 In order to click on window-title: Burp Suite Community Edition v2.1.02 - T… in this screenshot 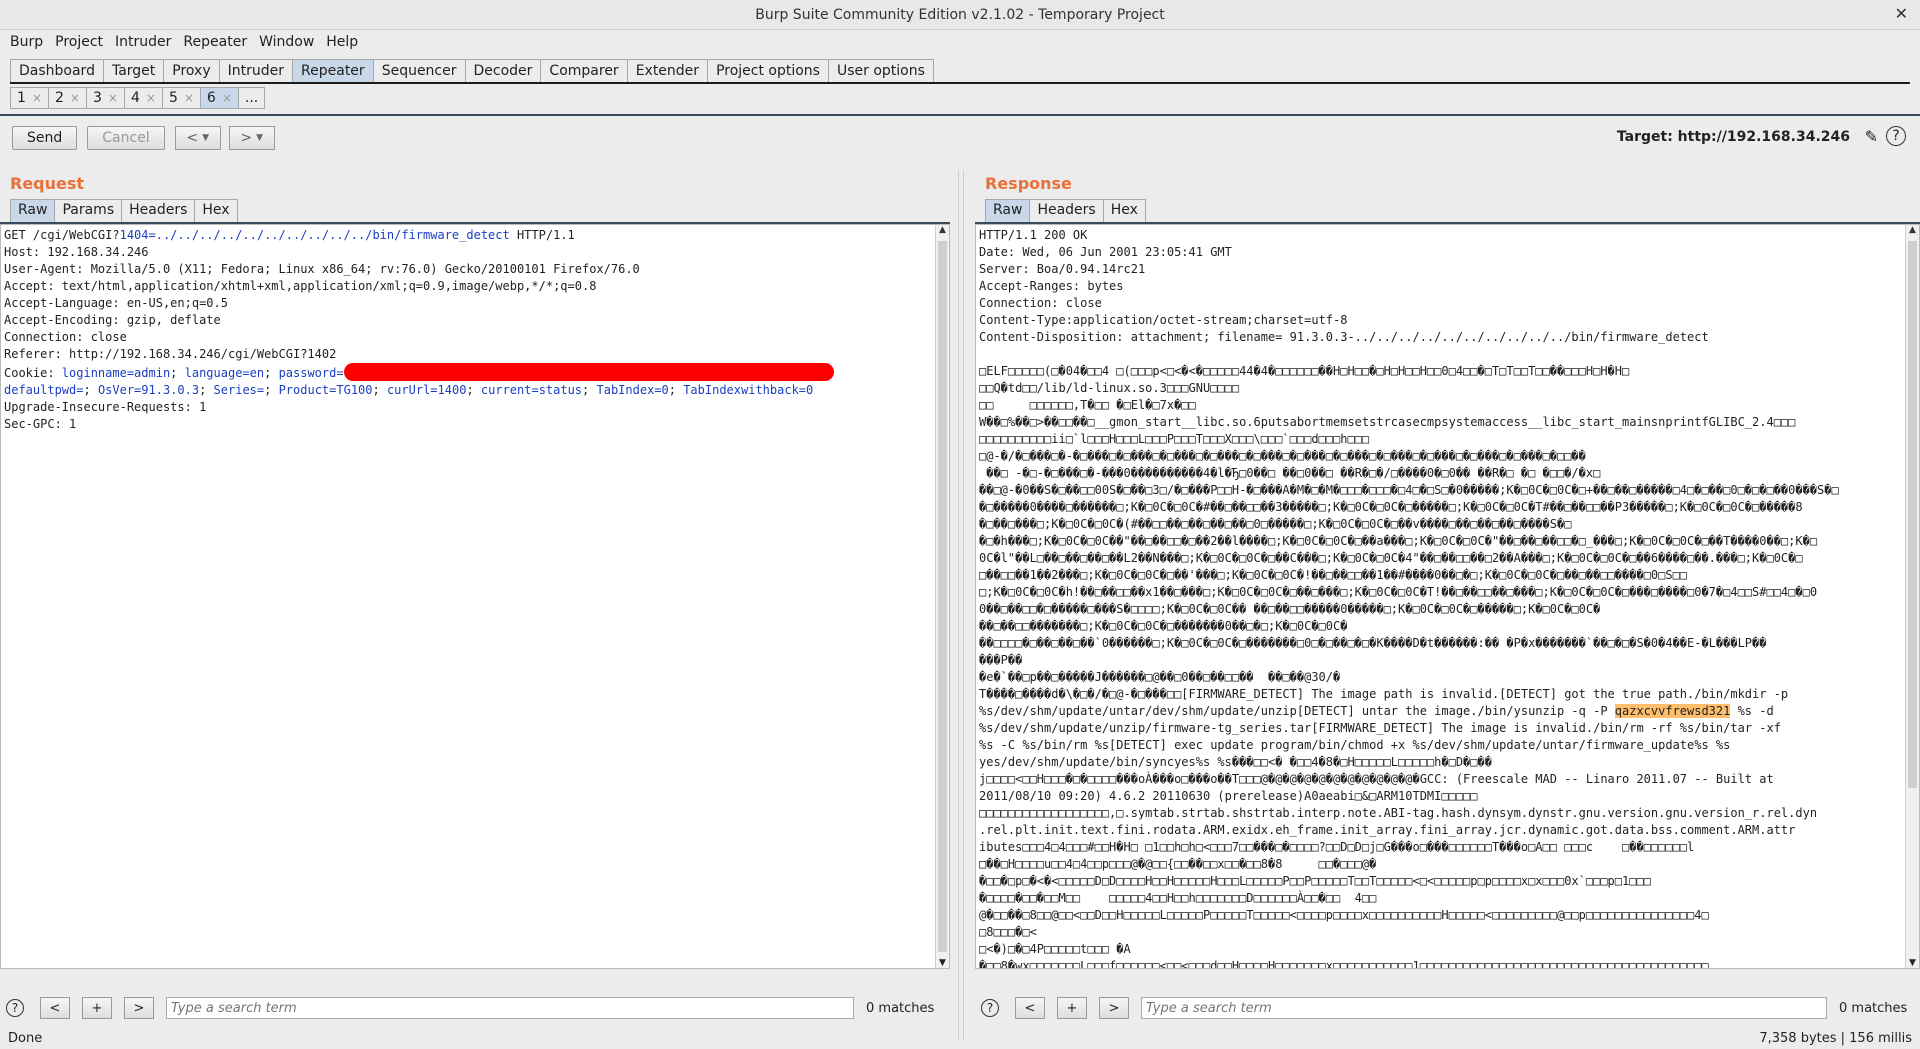, I will do `click(960, 14)`.